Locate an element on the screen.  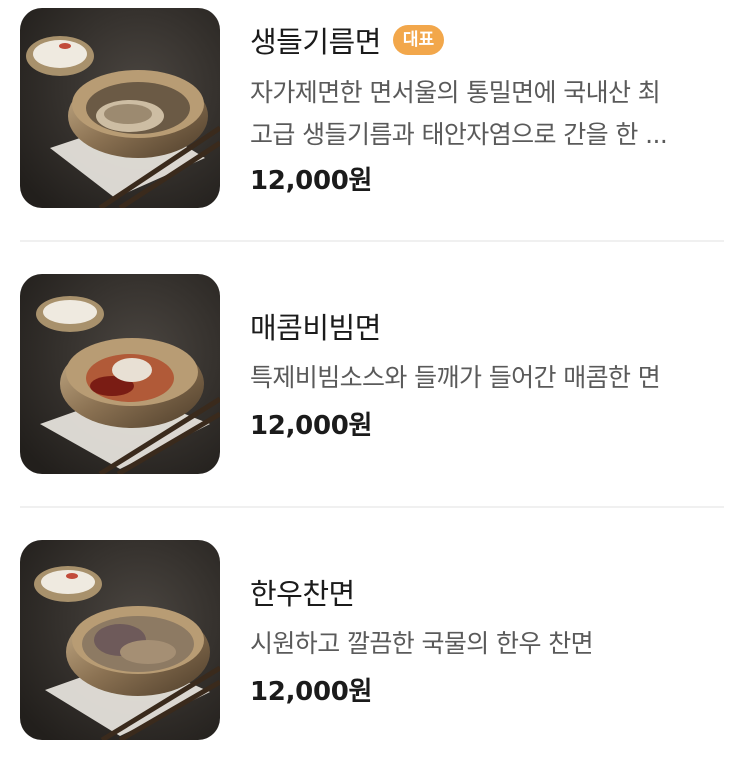
description-line: 자가제면한 면서울의 통밀면에 국내산 최 is located at coordinates (455, 92).